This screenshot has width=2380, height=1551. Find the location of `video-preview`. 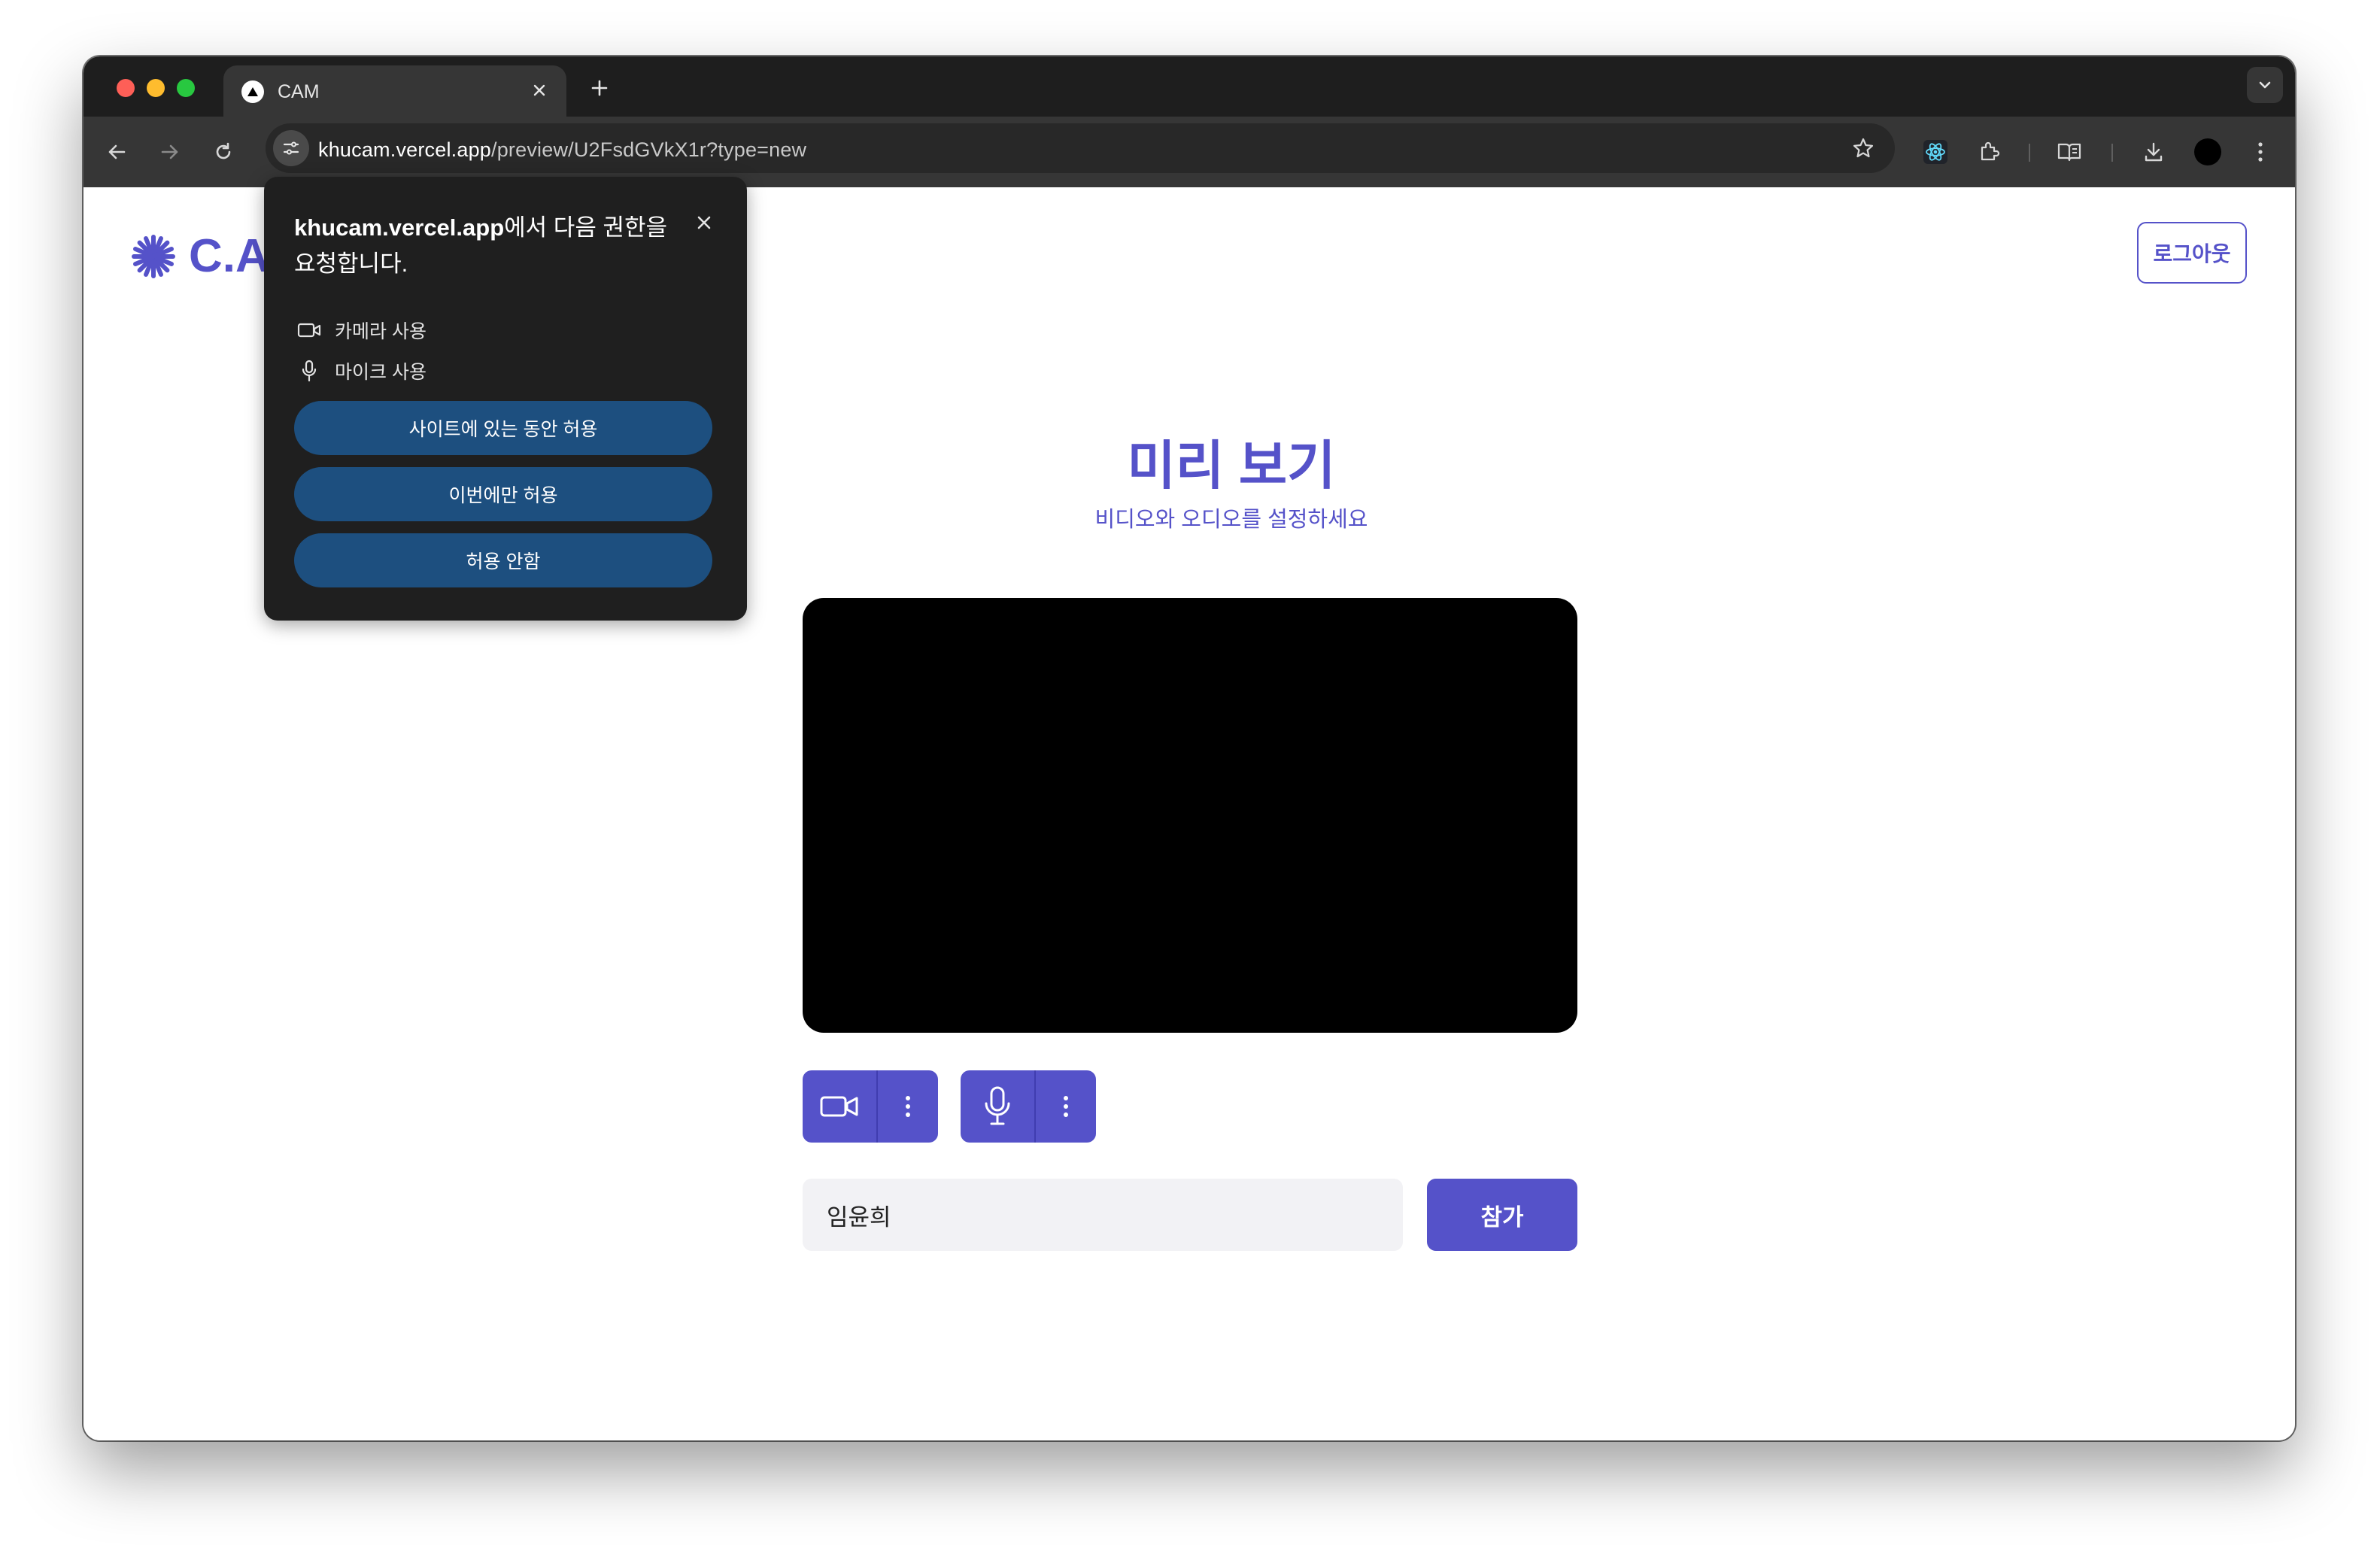

video-preview is located at coordinates (1190, 816).